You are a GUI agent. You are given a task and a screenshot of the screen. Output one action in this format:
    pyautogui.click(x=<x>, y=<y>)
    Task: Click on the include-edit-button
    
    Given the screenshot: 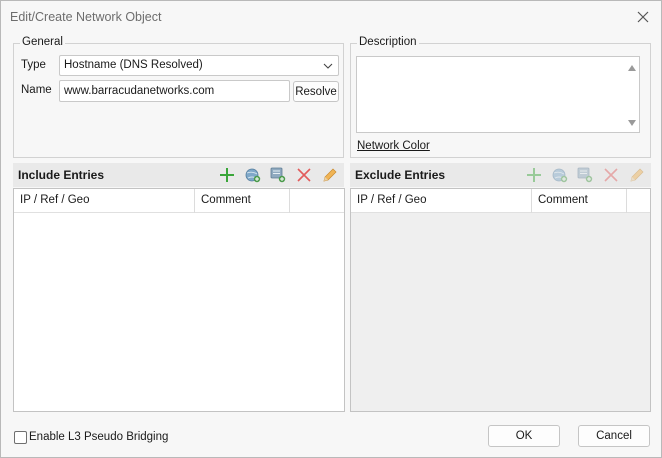 What is the action you would take?
    pyautogui.click(x=330, y=175)
    